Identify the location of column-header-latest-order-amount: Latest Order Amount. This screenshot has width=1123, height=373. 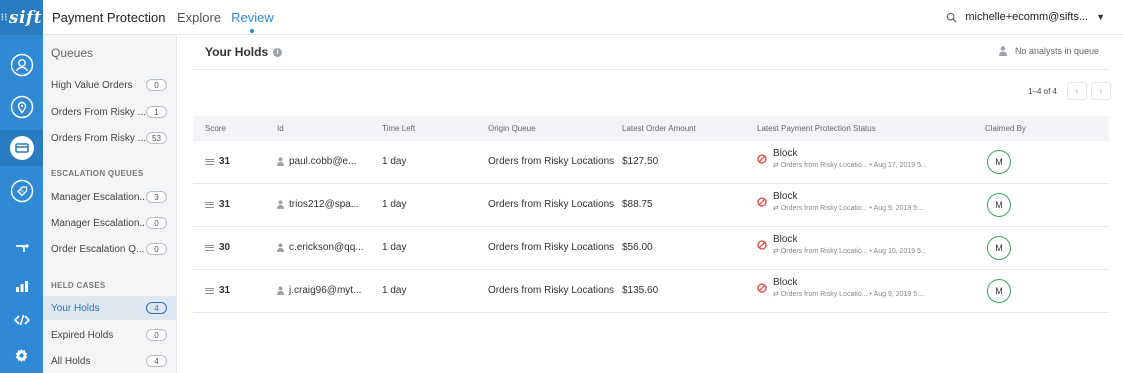
(659, 128).